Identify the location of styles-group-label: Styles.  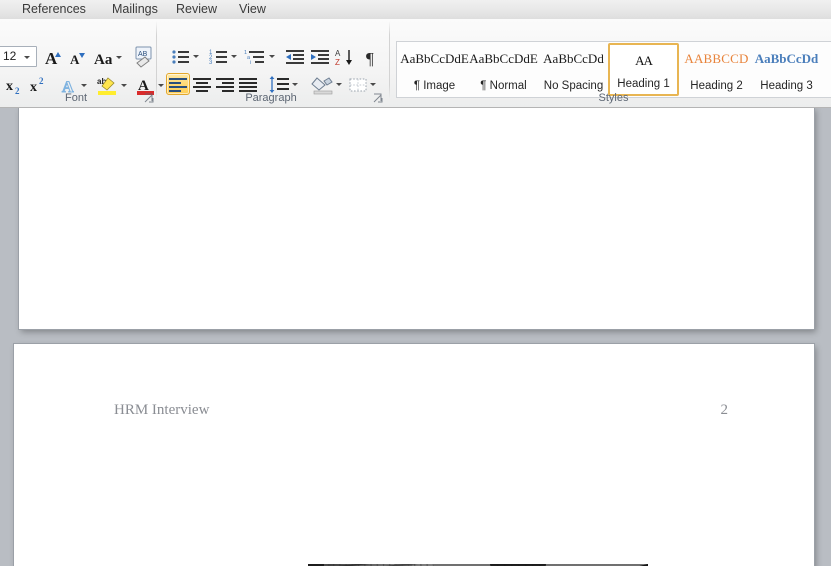
(613, 98).